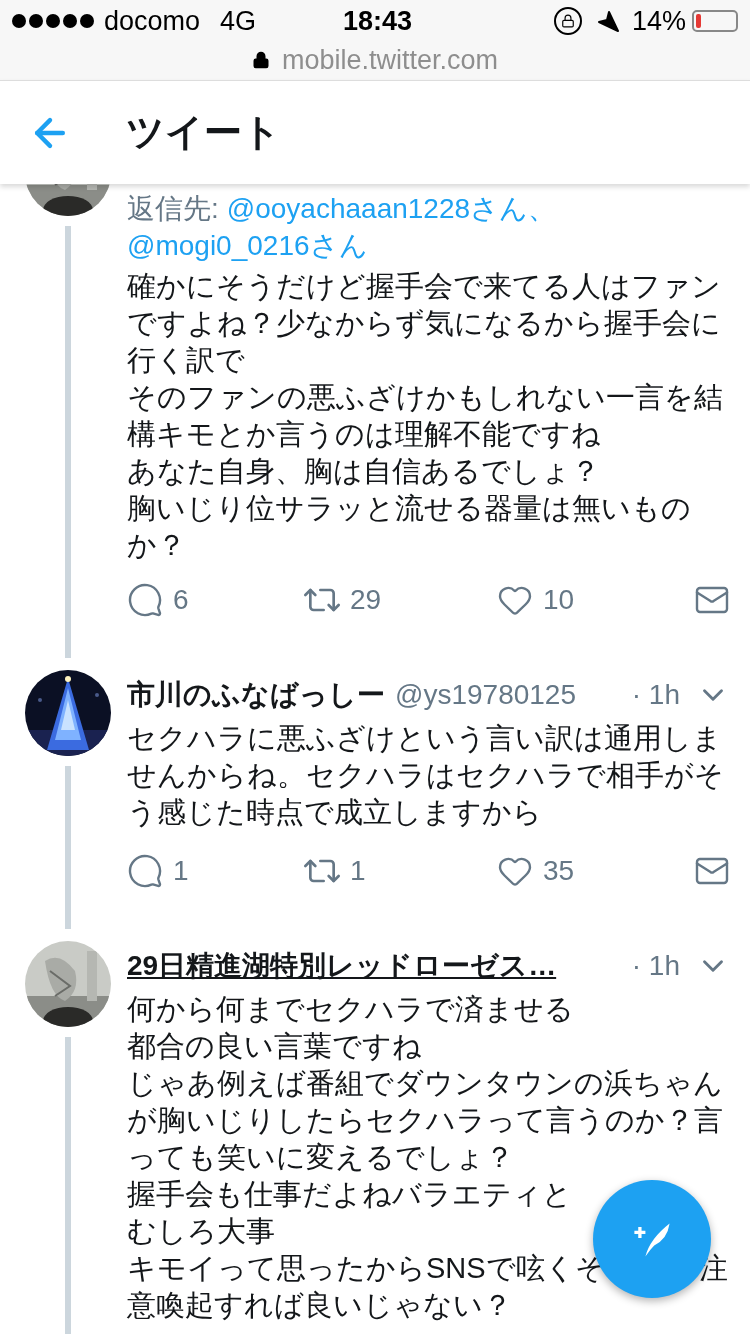  What do you see at coordinates (658, 21) in the screenshot?
I see `battery-percent: 14%` at bounding box center [658, 21].